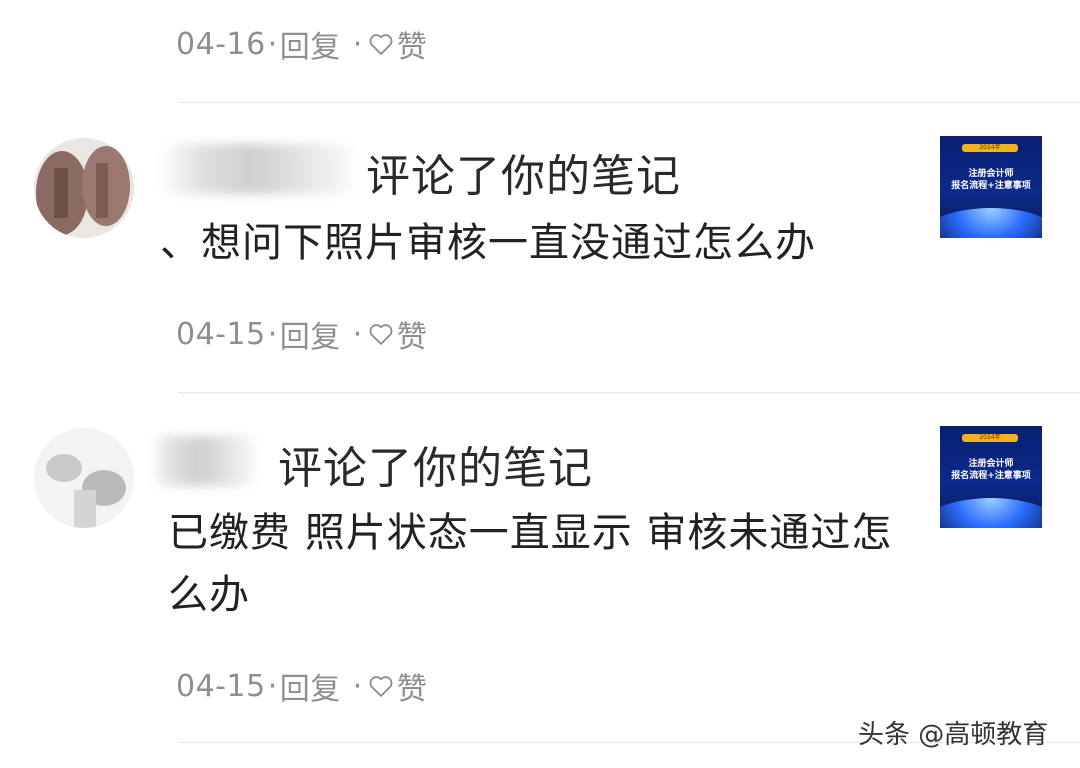  I want to click on notification-meta: 04-16 · 回复 · 赞, so click(301, 44).